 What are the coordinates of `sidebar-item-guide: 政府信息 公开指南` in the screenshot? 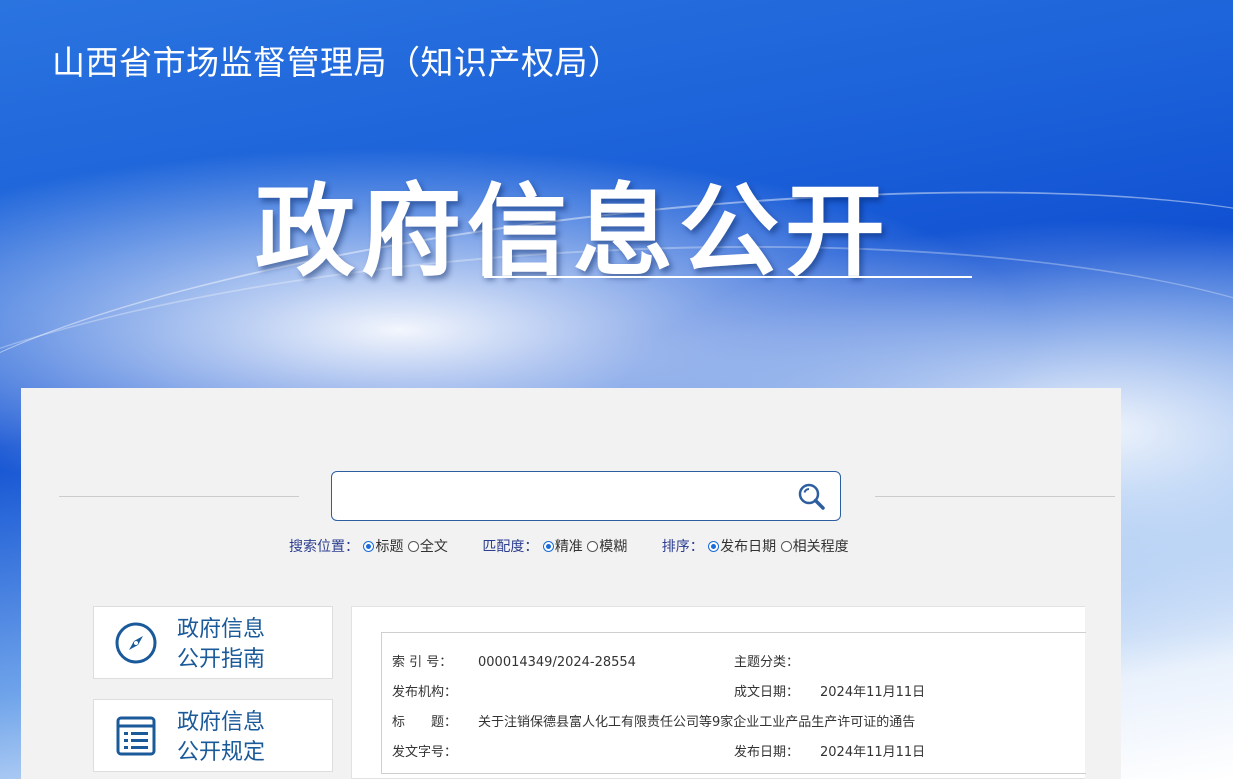 It's located at (213, 642).